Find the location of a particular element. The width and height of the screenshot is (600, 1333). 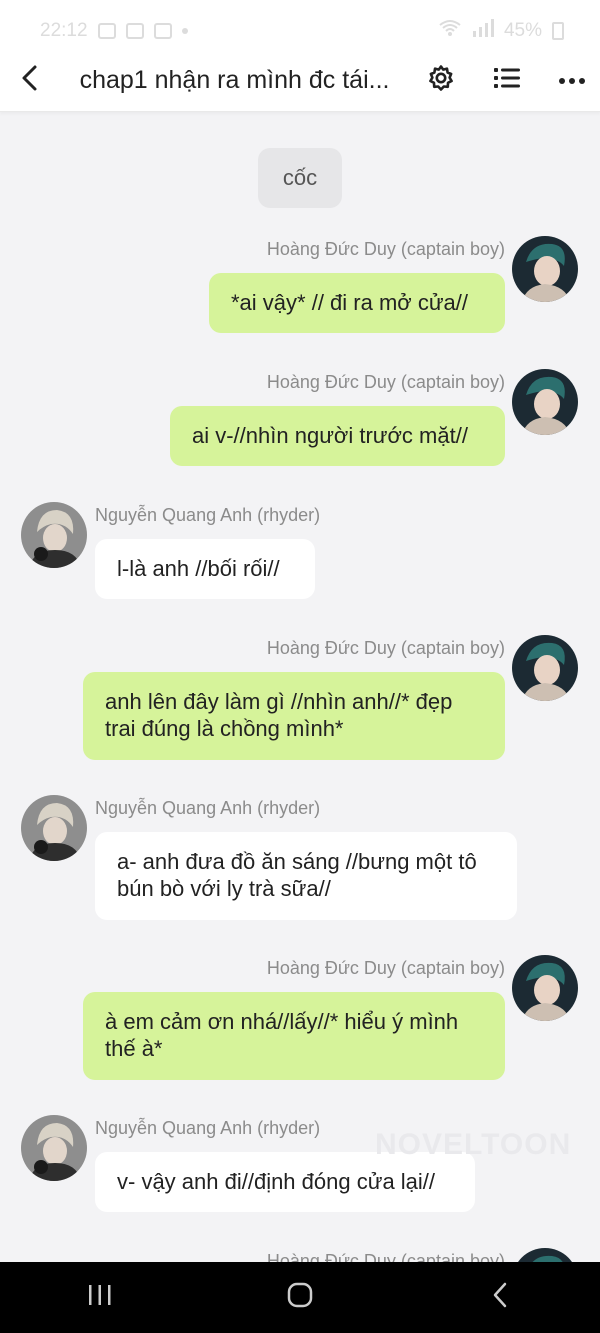

settings-button is located at coordinates (441, 81).